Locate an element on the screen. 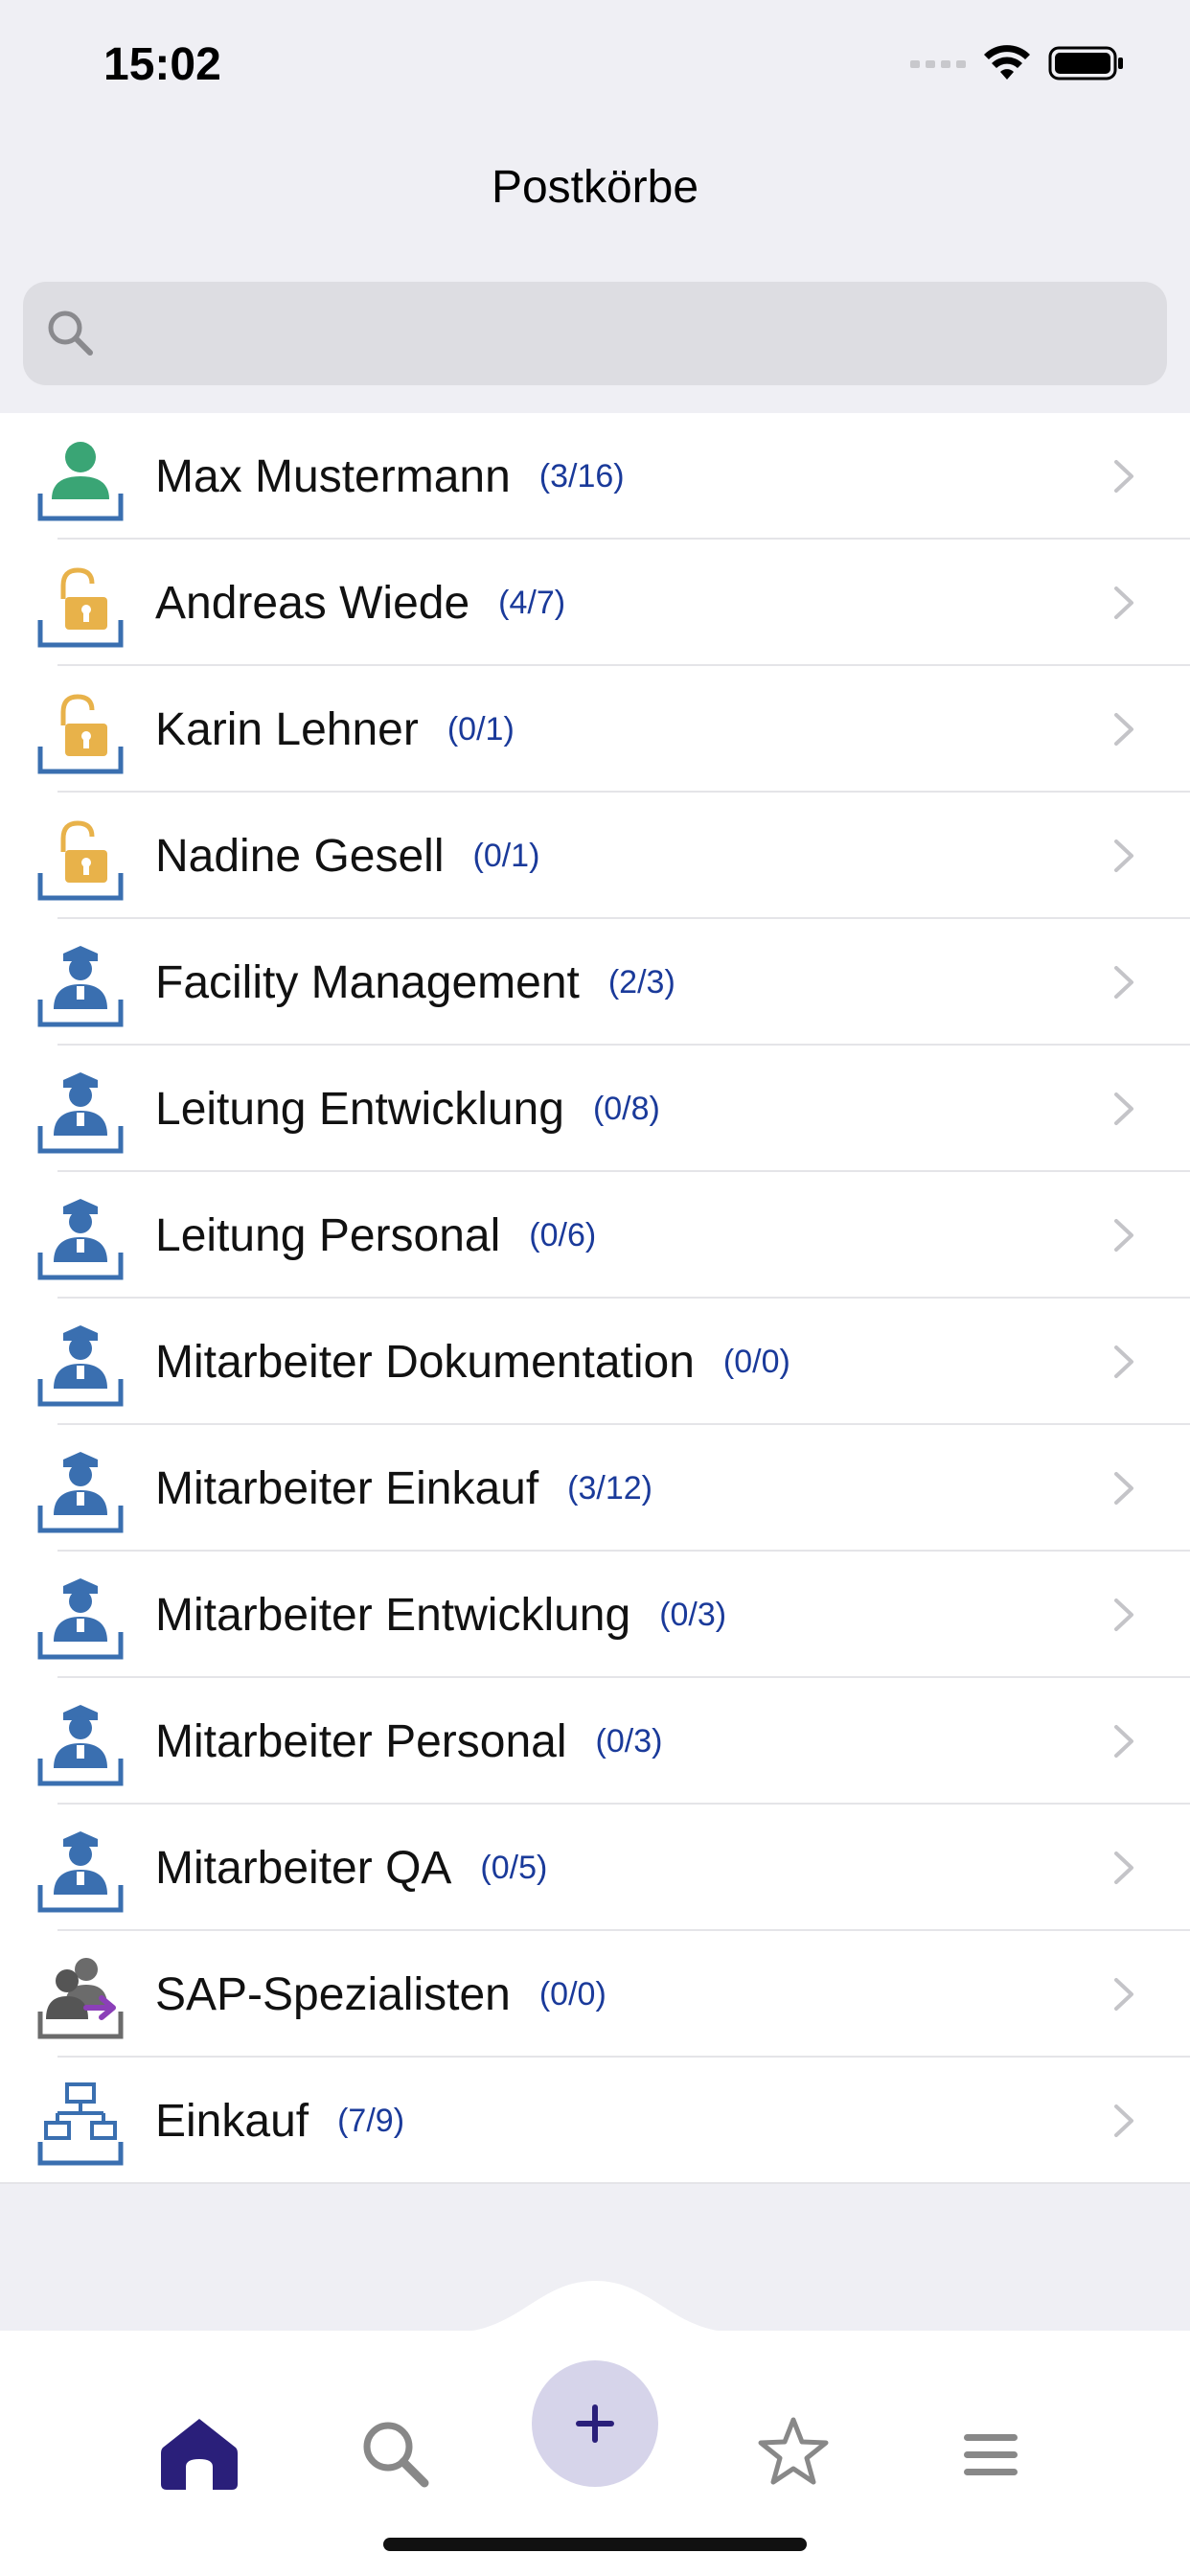 The image size is (1190, 2576). tab-home is located at coordinates (199, 2453).